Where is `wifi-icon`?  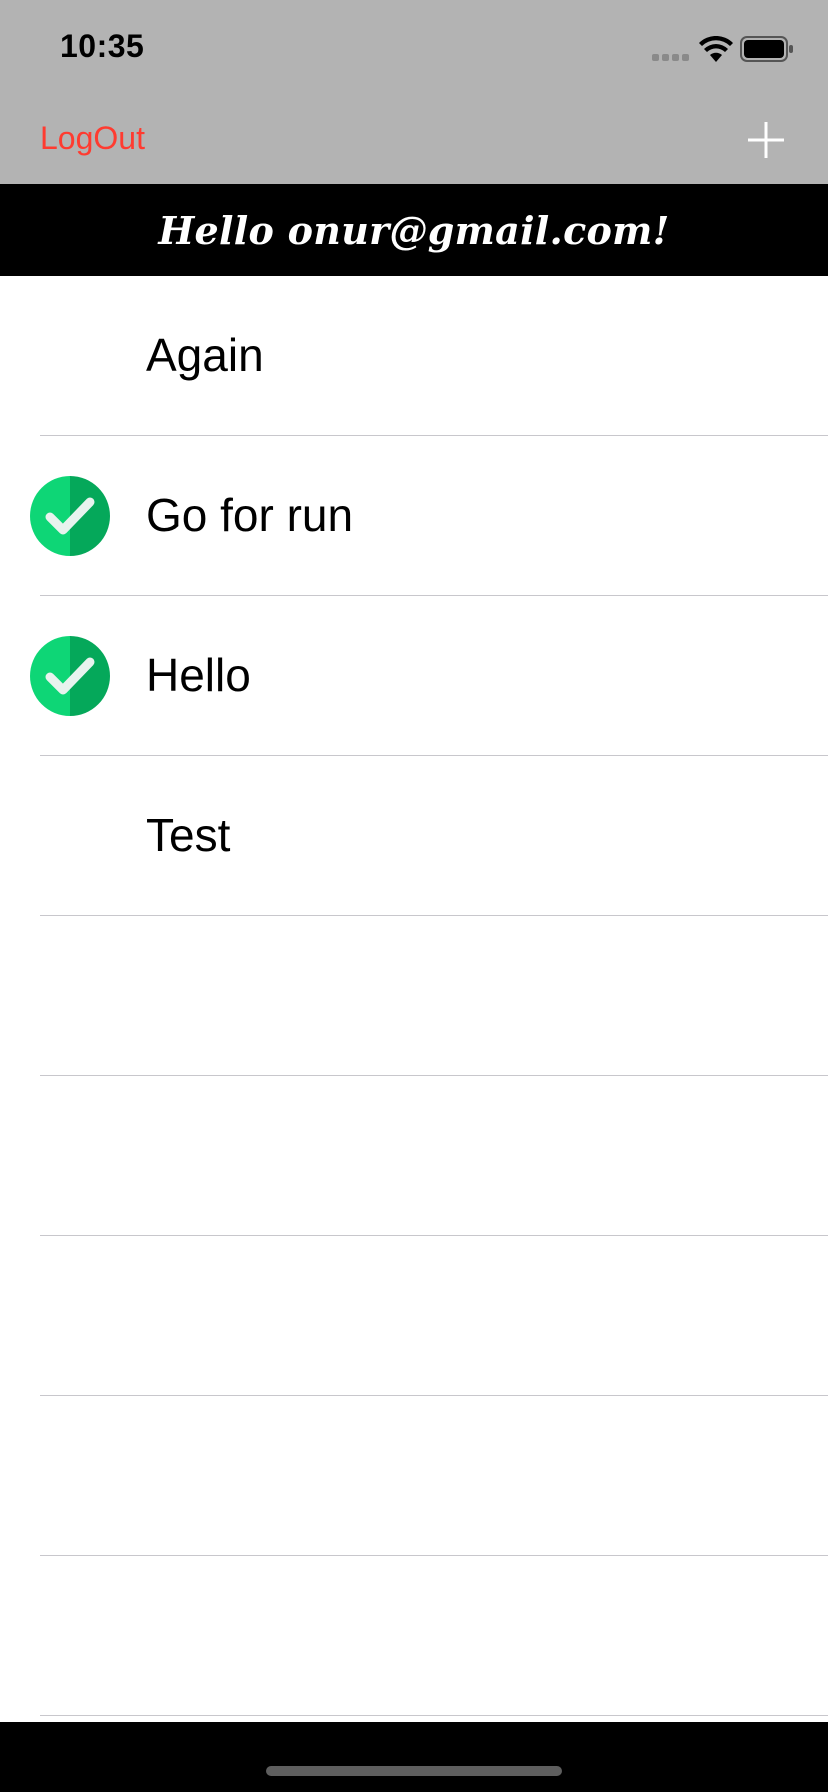
wifi-icon is located at coordinates (716, 49).